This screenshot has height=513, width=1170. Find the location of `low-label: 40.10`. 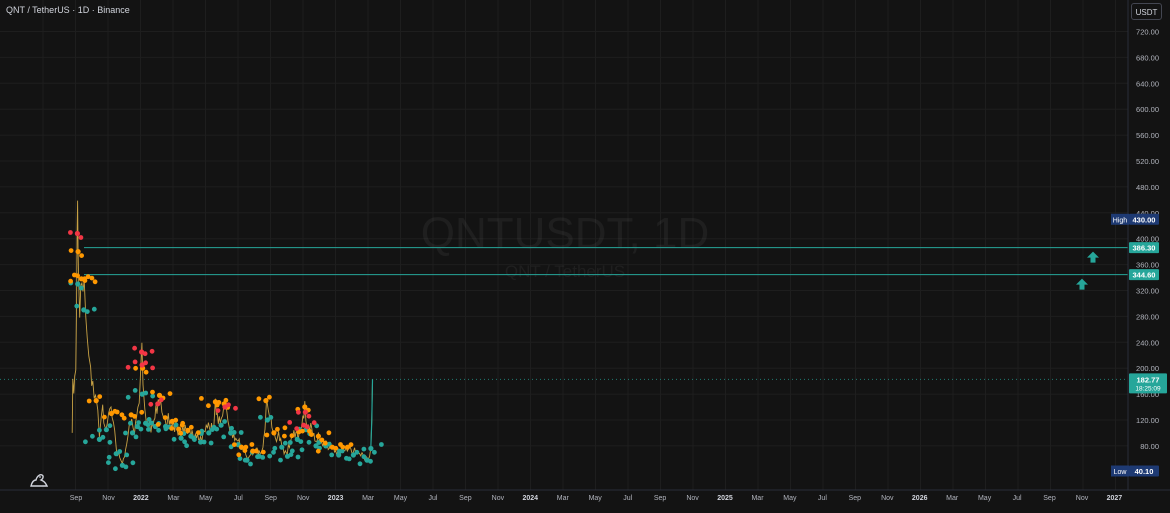

low-label: 40.10 is located at coordinates (1144, 471).